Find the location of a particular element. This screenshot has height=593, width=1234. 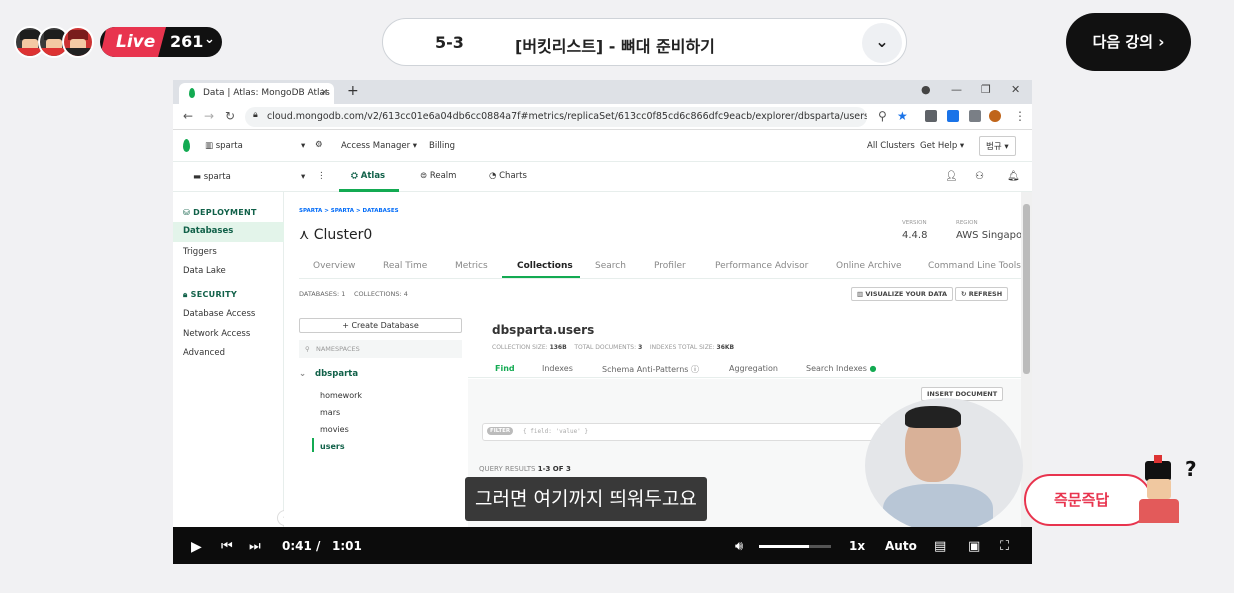

collection-item-homework: homework is located at coordinates (341, 395).